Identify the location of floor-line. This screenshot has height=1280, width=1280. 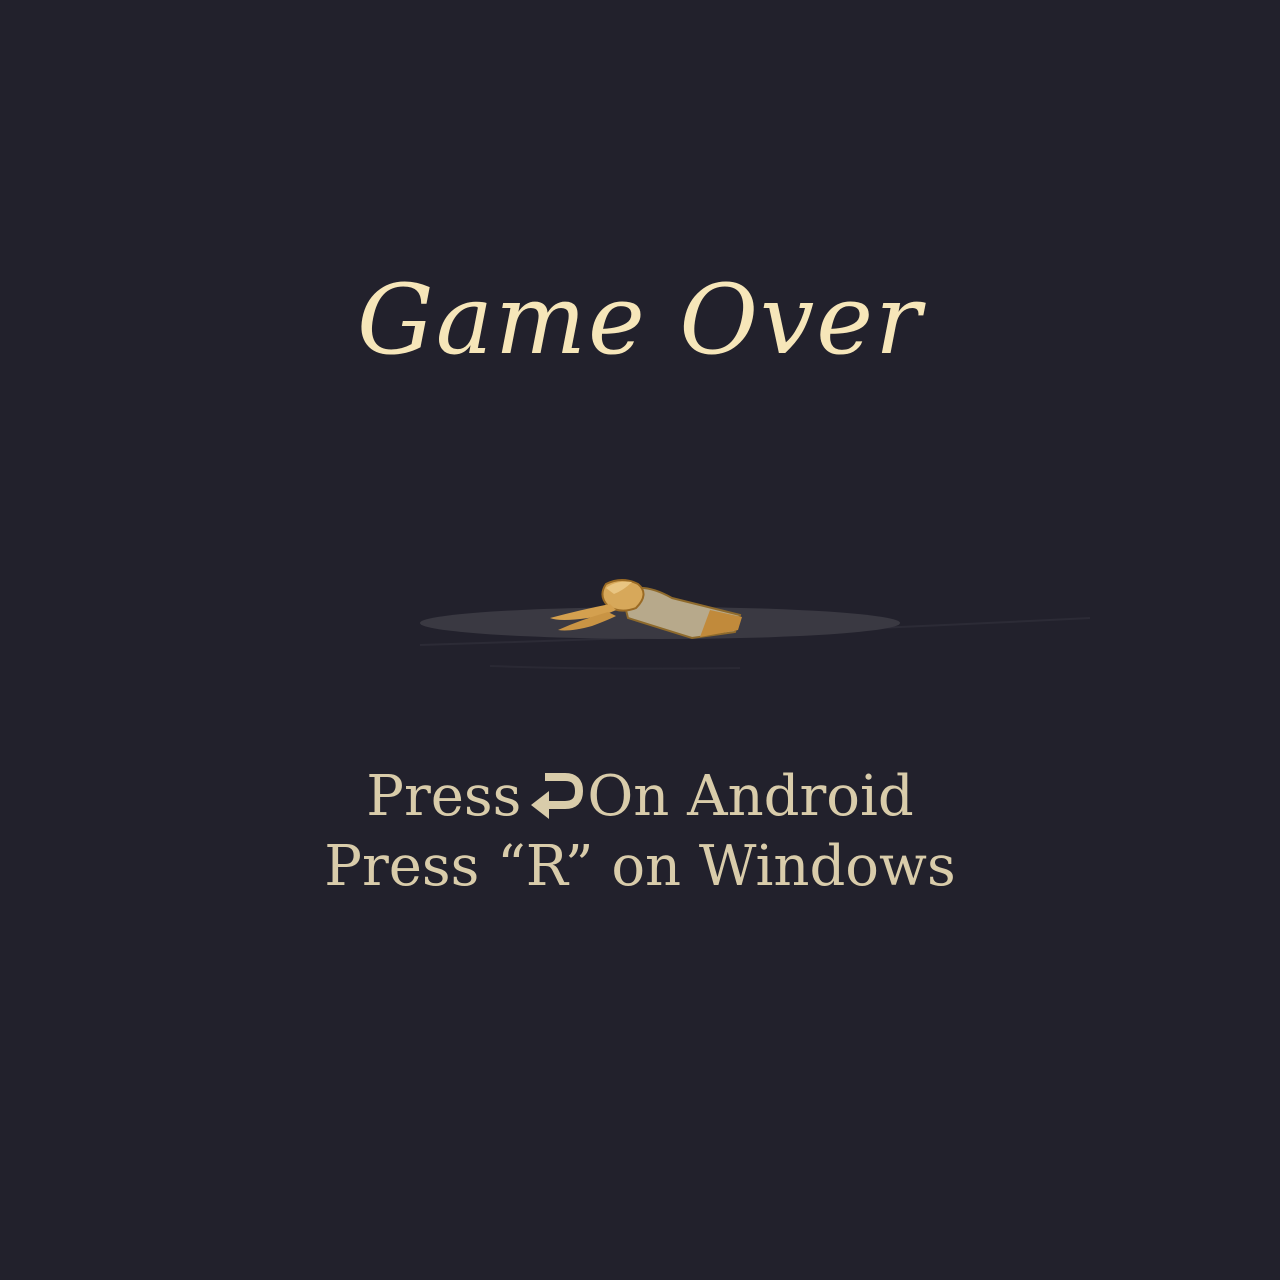
(615, 667).